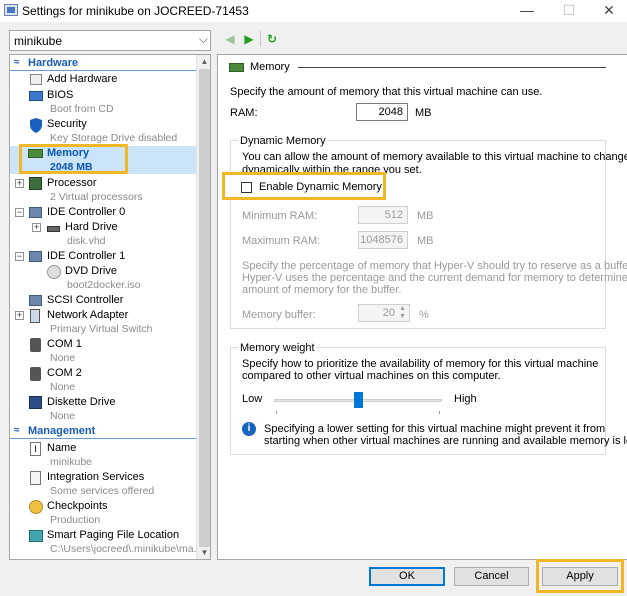 This screenshot has width=627, height=596. I want to click on tree-item-hard-drive: + Hard Drive disk.vhd, so click(103, 234).